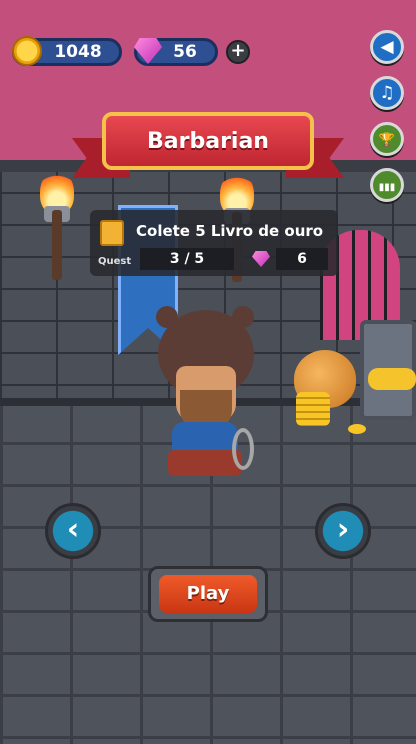  I want to click on music-icon: ♫, so click(387, 93).